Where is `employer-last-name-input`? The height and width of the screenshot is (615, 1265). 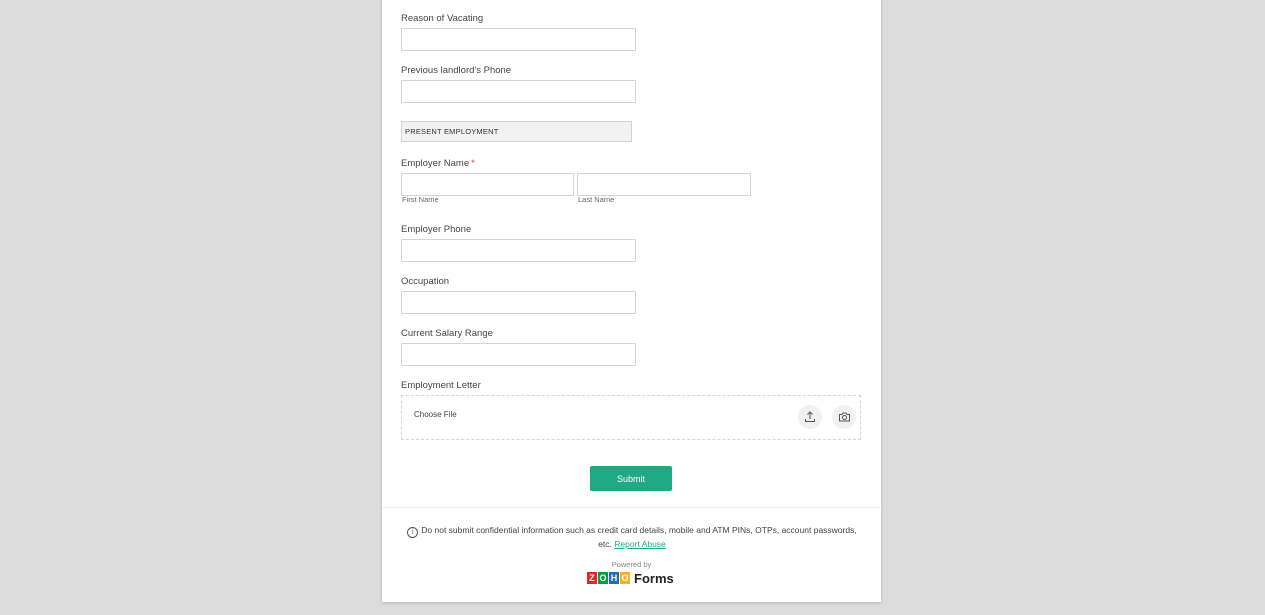
employer-last-name-input is located at coordinates (664, 184).